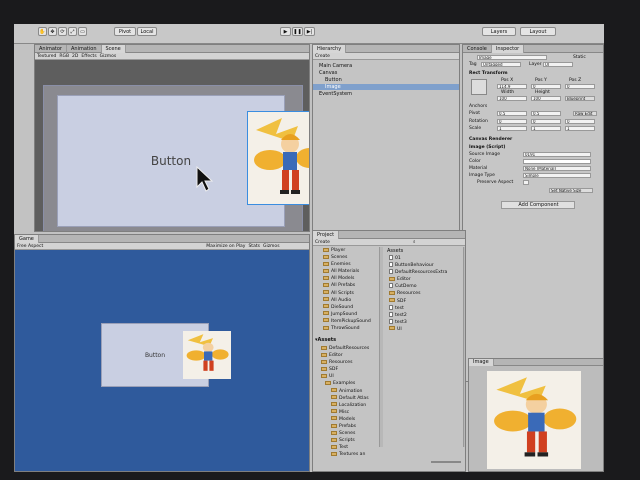 Image resolution: width=640 pixels, height=480 pixels. I want to click on hand-tool-icon: ✋, so click(42, 31).